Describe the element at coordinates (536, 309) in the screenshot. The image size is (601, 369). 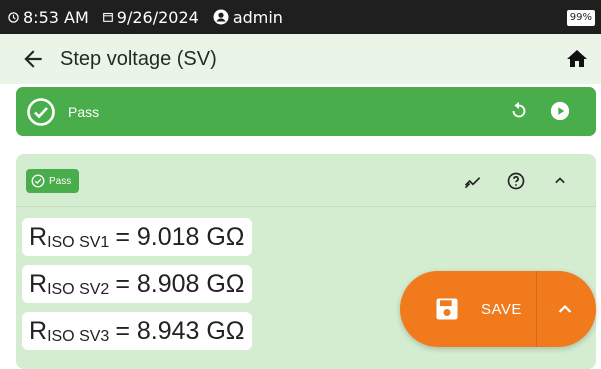
I see `save-divider` at that location.